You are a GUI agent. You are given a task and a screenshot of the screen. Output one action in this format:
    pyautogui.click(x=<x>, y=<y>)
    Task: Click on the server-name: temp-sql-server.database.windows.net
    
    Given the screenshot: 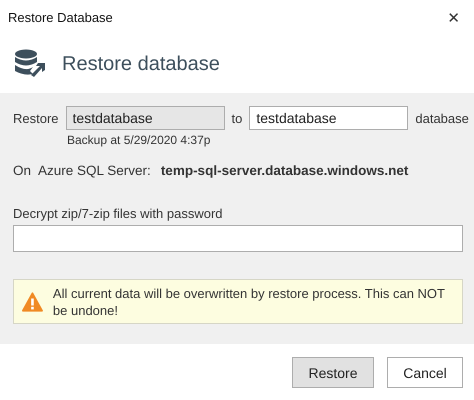 What is the action you would take?
    pyautogui.click(x=284, y=170)
    